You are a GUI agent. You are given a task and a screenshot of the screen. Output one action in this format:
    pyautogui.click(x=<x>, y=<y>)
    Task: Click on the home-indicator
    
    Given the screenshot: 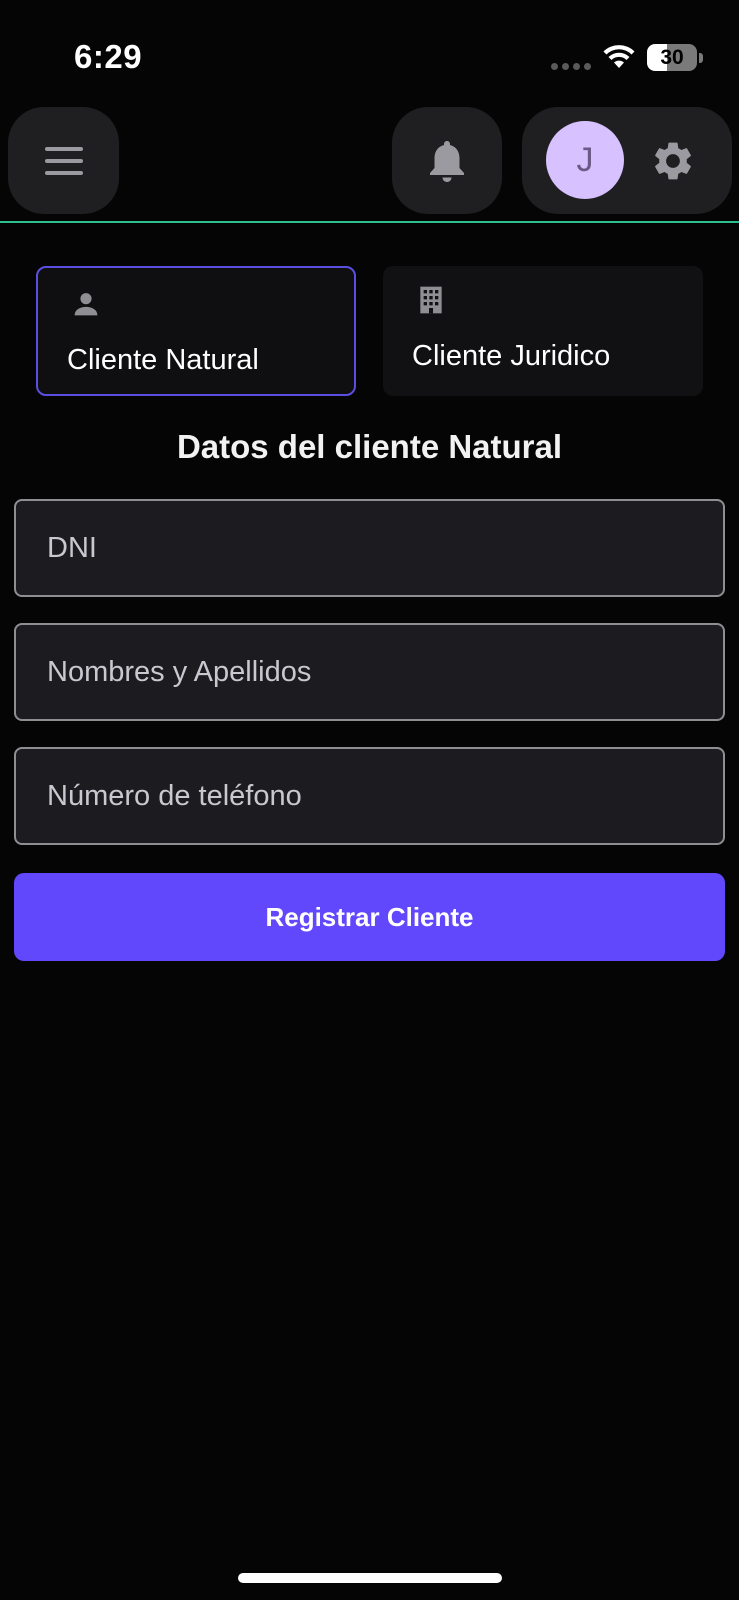 What is the action you would take?
    pyautogui.click(x=370, y=1578)
    